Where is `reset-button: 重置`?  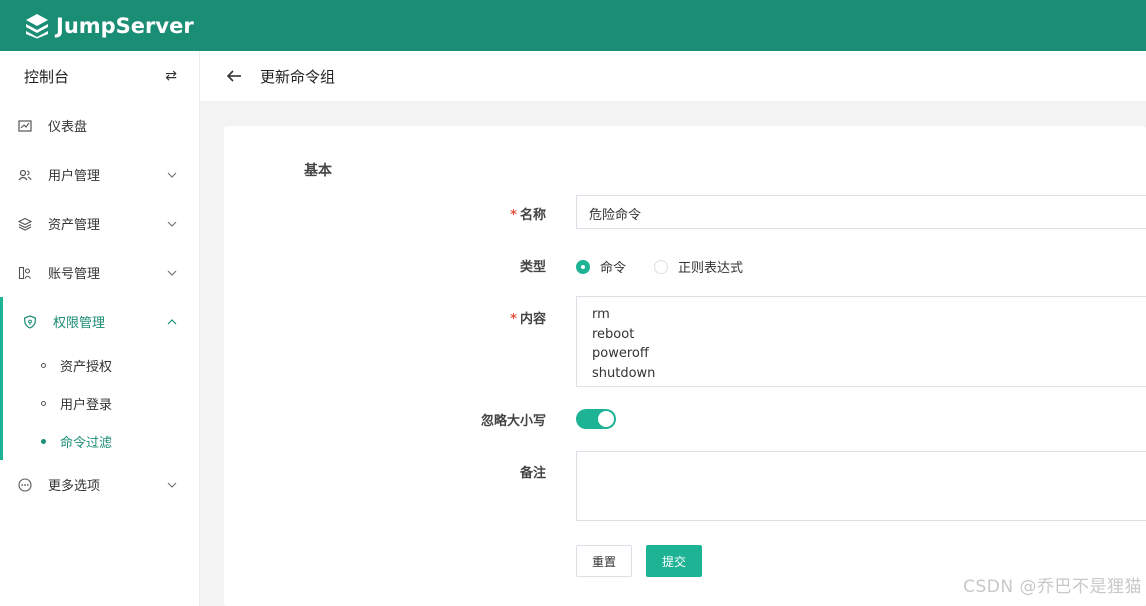
reset-button: 重置 is located at coordinates (604, 561).